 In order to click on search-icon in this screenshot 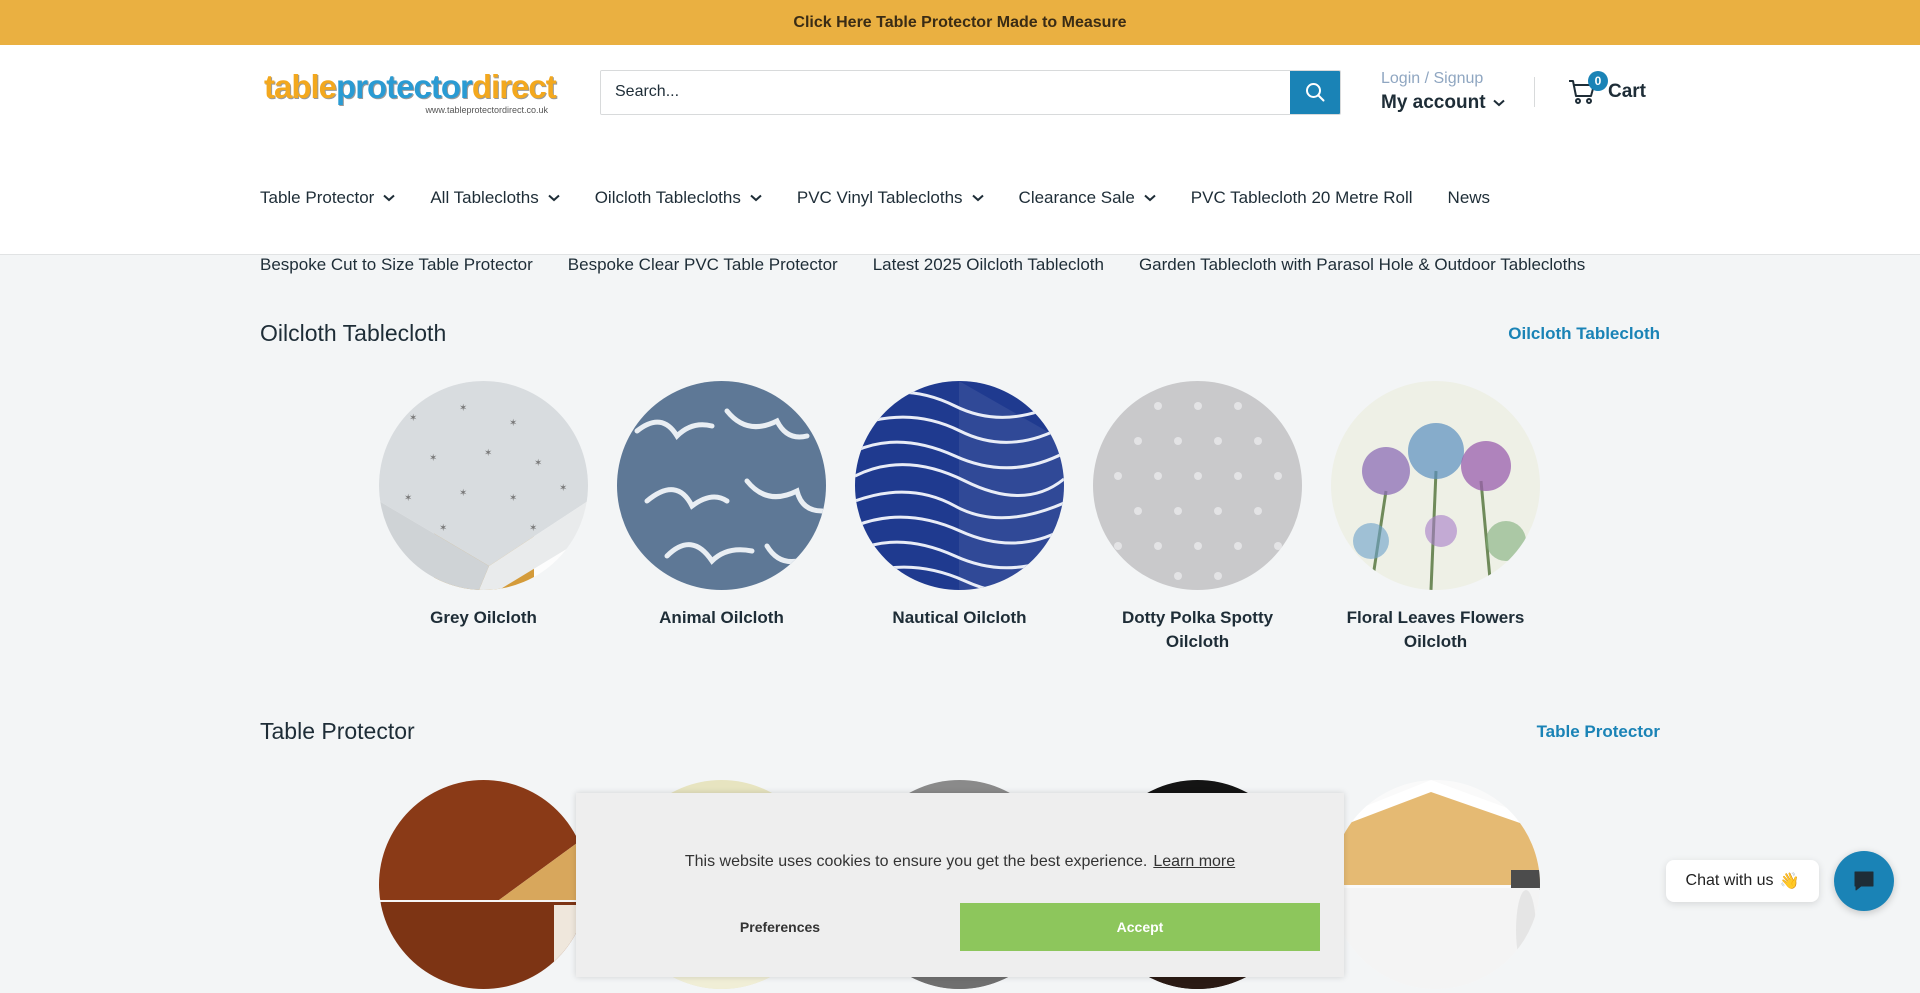, I will do `click(1315, 92)`.